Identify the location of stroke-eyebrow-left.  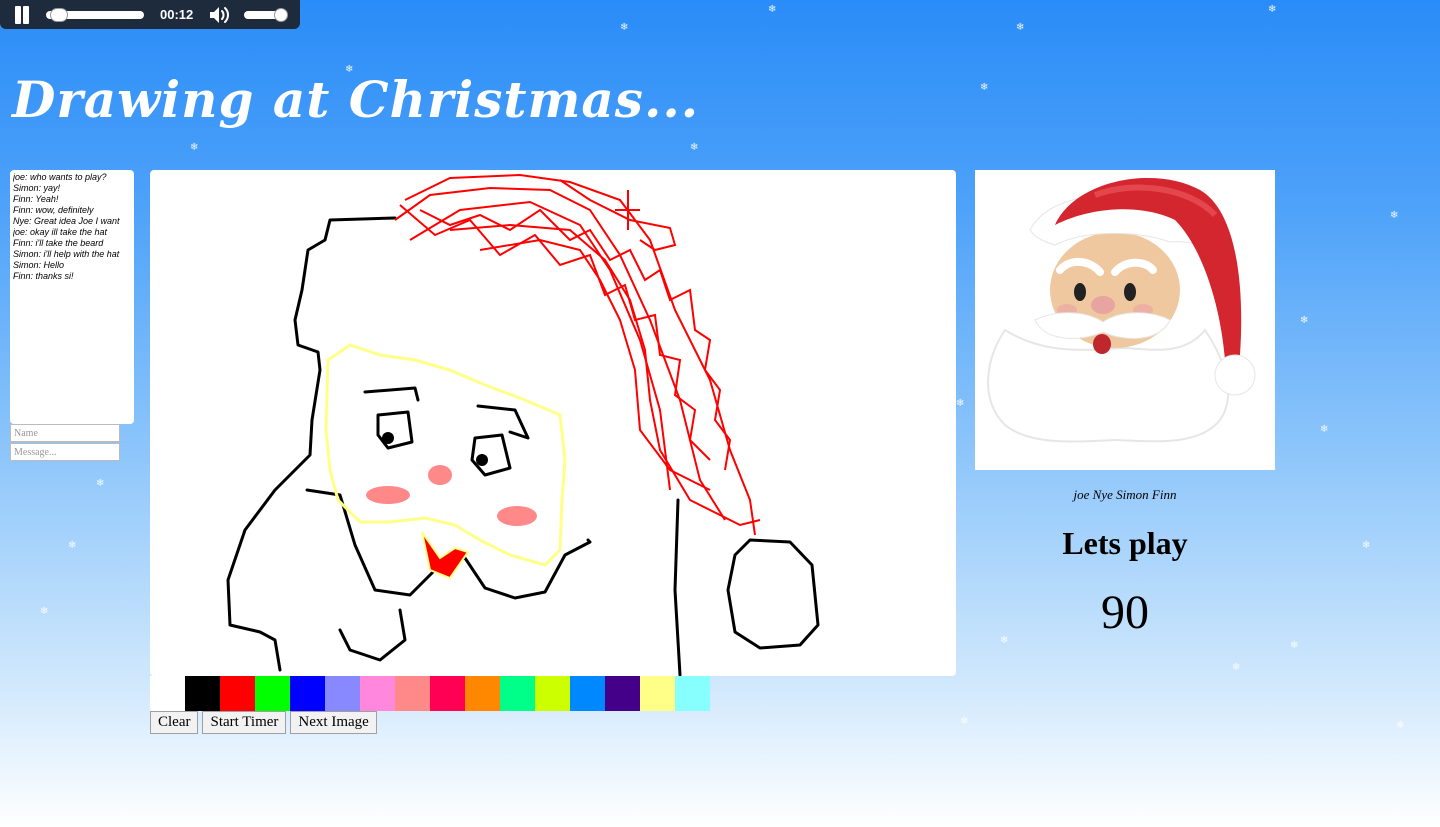
(391, 394).